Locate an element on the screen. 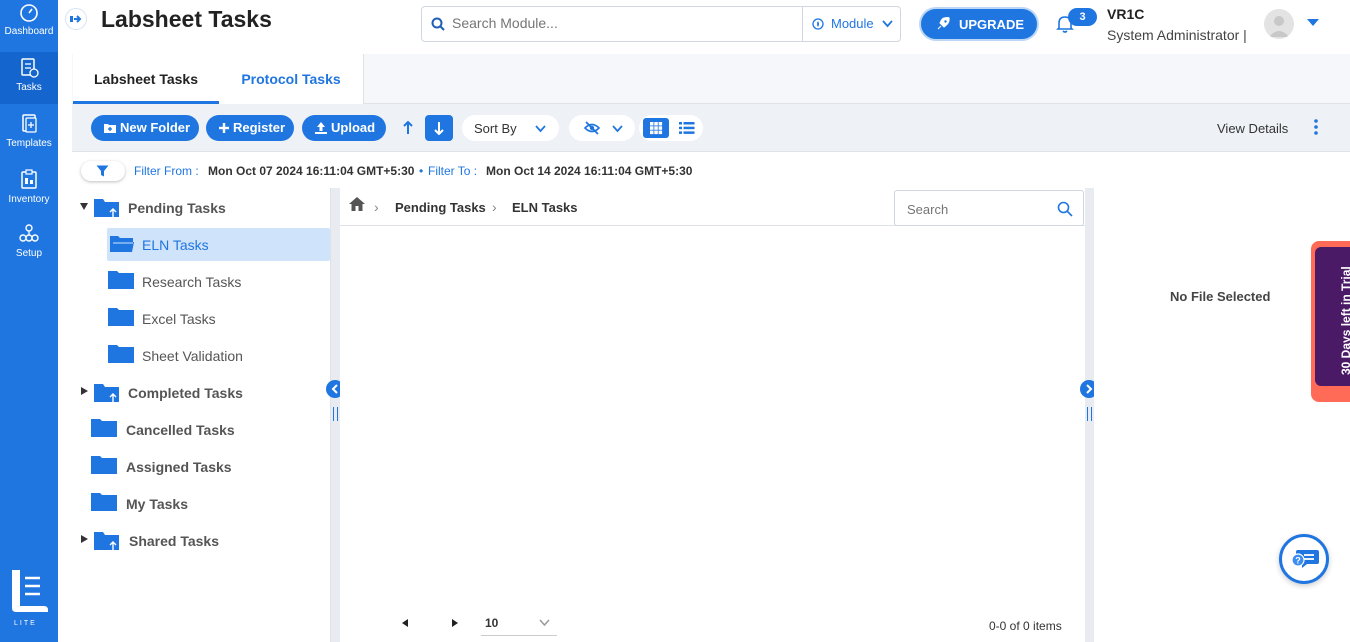 This screenshot has width=1350, height=642. tree-item-pending-tasks: Pending Tasks is located at coordinates (201, 207).